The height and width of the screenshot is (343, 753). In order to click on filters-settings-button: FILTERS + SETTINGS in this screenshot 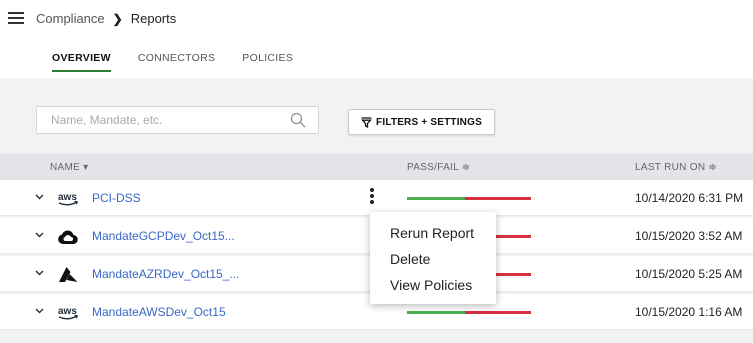, I will do `click(421, 122)`.